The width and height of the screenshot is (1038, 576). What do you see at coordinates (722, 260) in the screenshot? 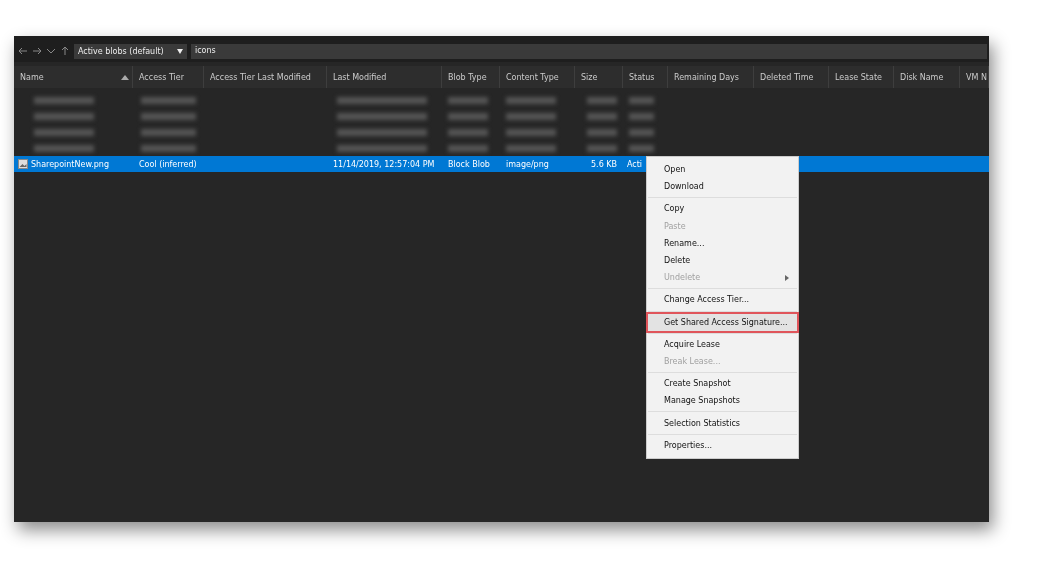
I see `menu-item: Delete` at bounding box center [722, 260].